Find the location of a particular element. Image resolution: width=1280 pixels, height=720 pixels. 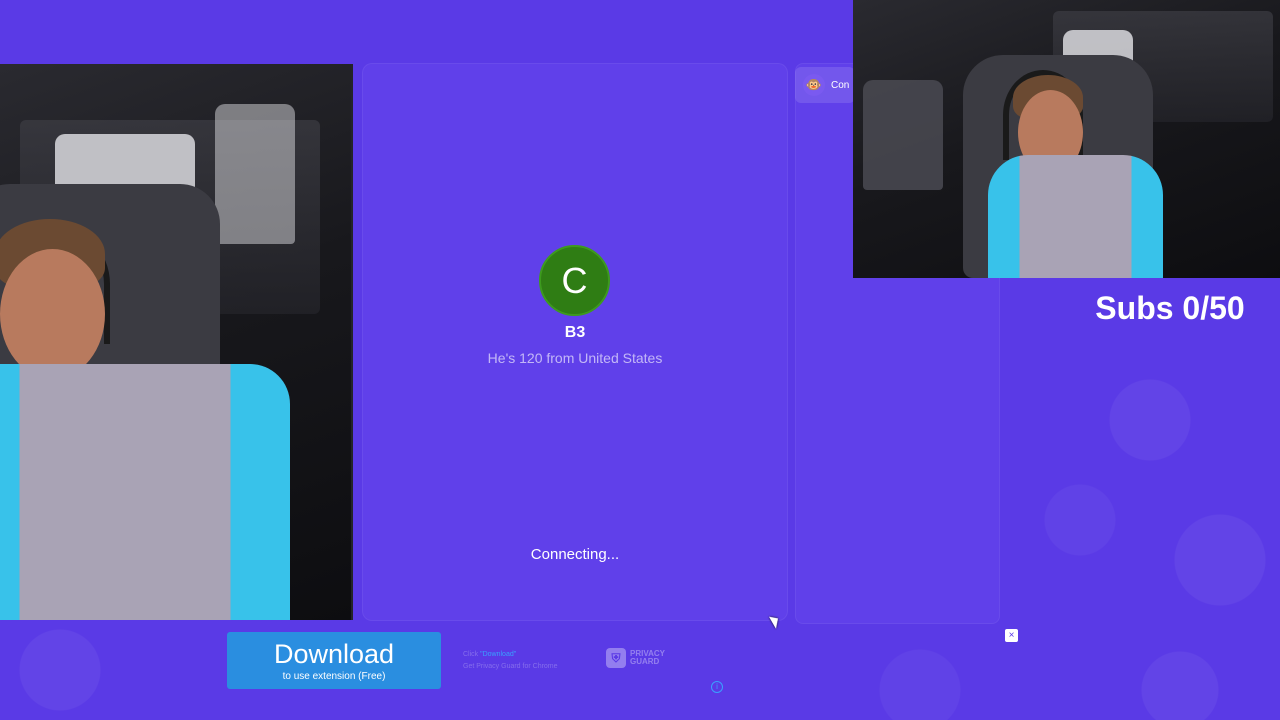

avatar-letter: C is located at coordinates (574, 280).